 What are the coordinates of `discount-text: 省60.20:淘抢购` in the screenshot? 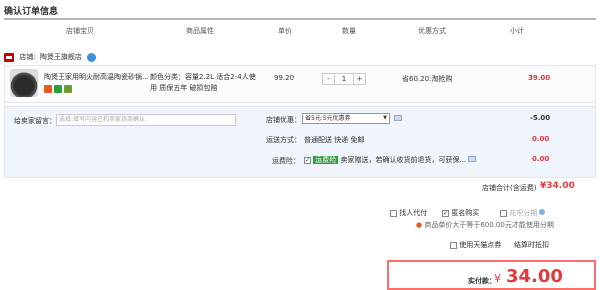 It's located at (427, 79).